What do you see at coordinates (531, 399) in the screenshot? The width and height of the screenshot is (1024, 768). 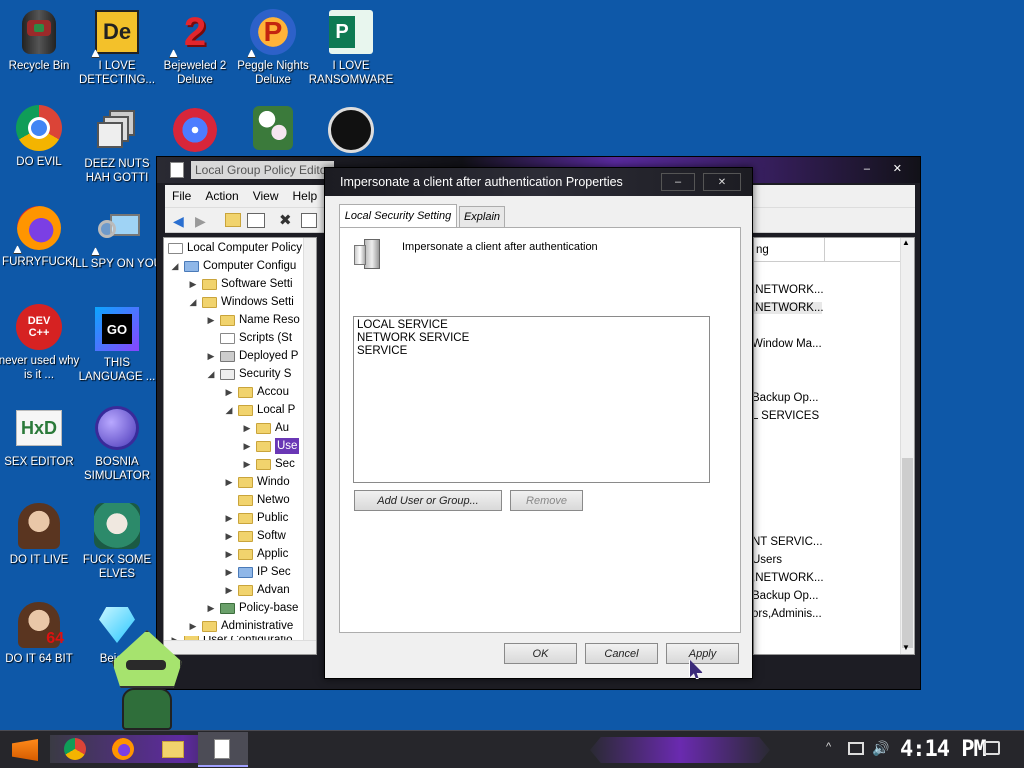 I see `accounts-listbox: LOCAL SERVICE NETWORK SERVICE SERVICE` at bounding box center [531, 399].